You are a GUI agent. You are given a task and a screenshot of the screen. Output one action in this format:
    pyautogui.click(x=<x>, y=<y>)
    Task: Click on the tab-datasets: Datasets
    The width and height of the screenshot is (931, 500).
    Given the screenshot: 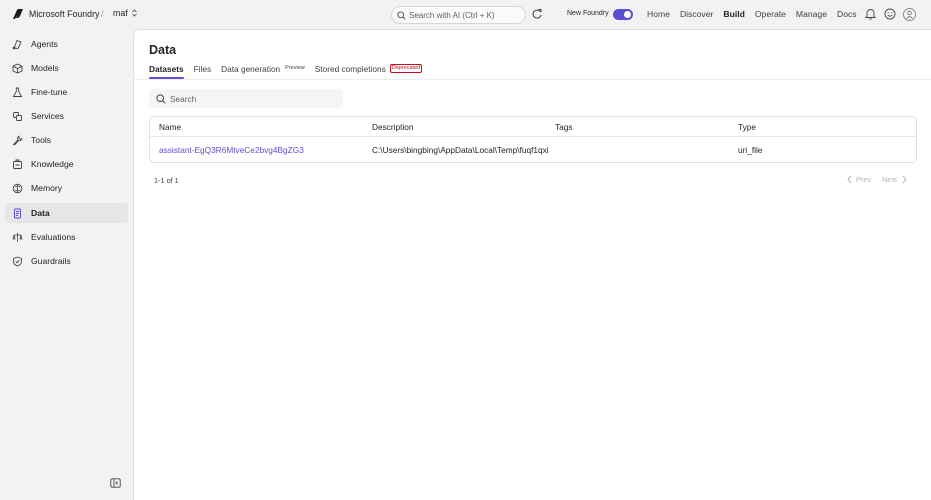 What is the action you would take?
    pyautogui.click(x=166, y=71)
    